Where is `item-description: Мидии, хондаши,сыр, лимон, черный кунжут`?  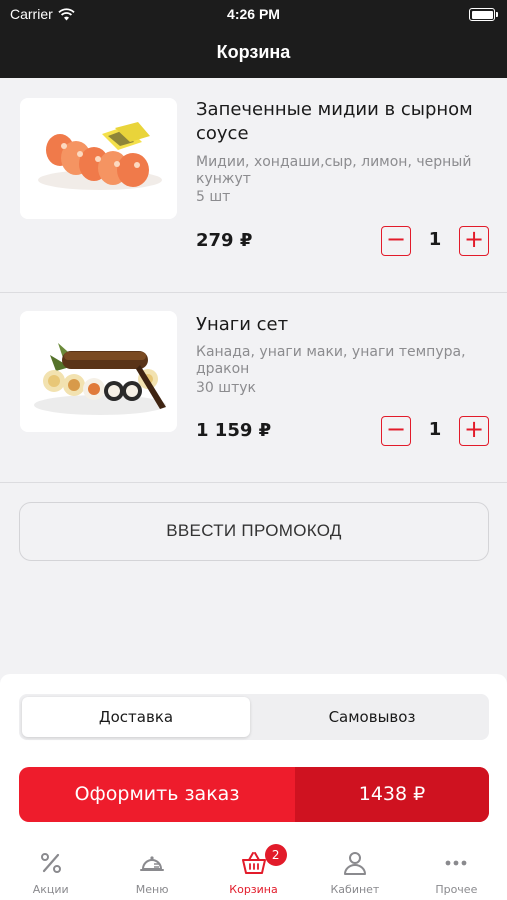
item-description: Мидии, хондаши,сыр, лимон, черный кунжут is located at coordinates (334, 170).